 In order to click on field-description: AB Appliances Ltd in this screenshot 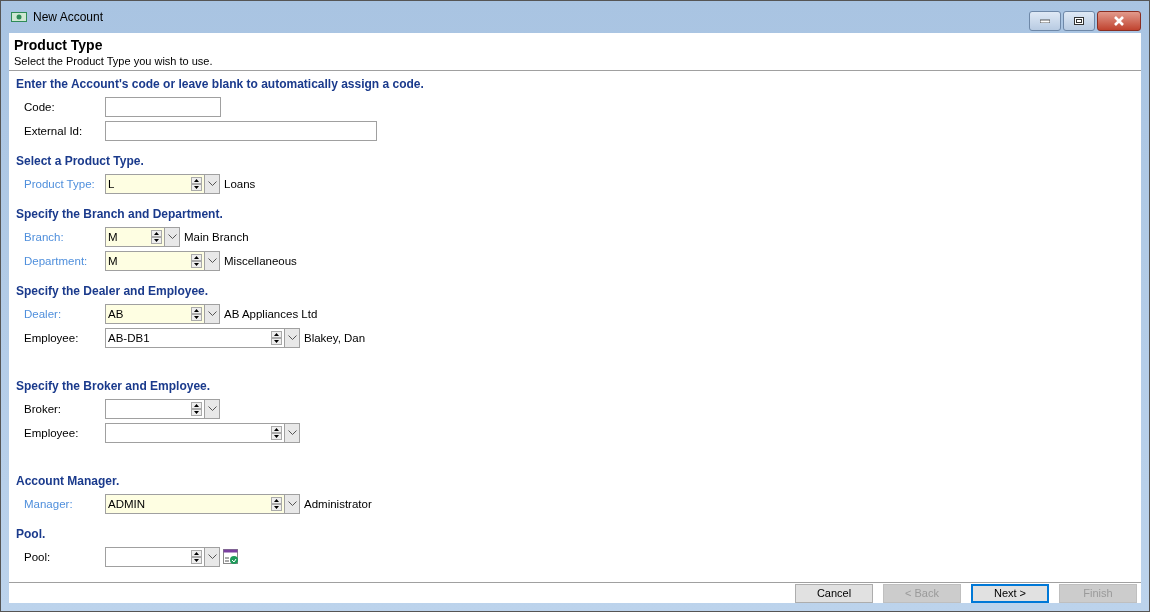, I will do `click(271, 314)`.